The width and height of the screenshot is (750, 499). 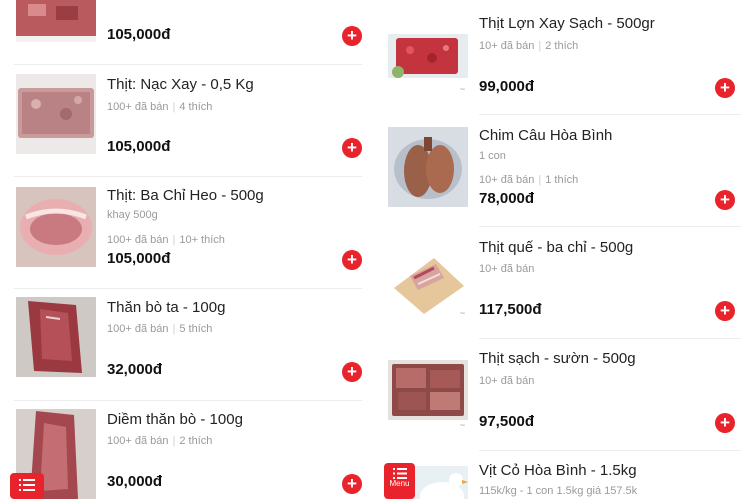 What do you see at coordinates (492, 156) in the screenshot?
I see `product-variant: 1 con` at bounding box center [492, 156].